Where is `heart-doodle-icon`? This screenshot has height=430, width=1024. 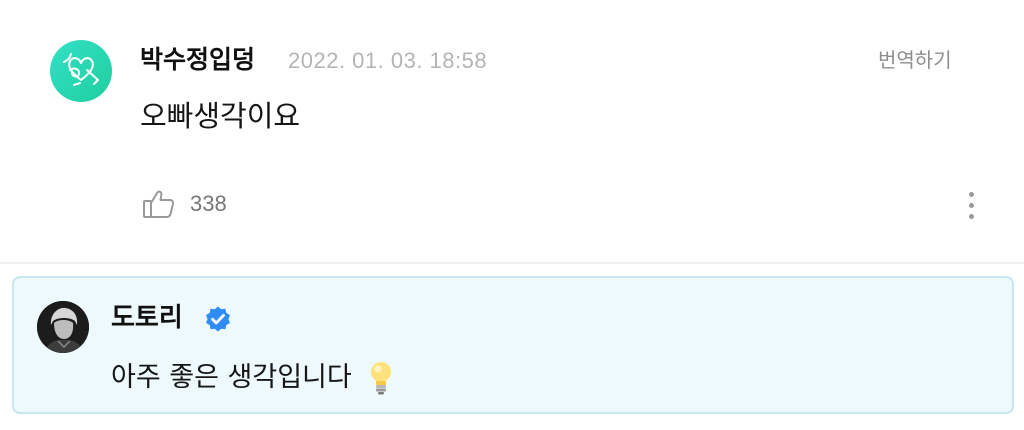
heart-doodle-icon is located at coordinates (81, 69).